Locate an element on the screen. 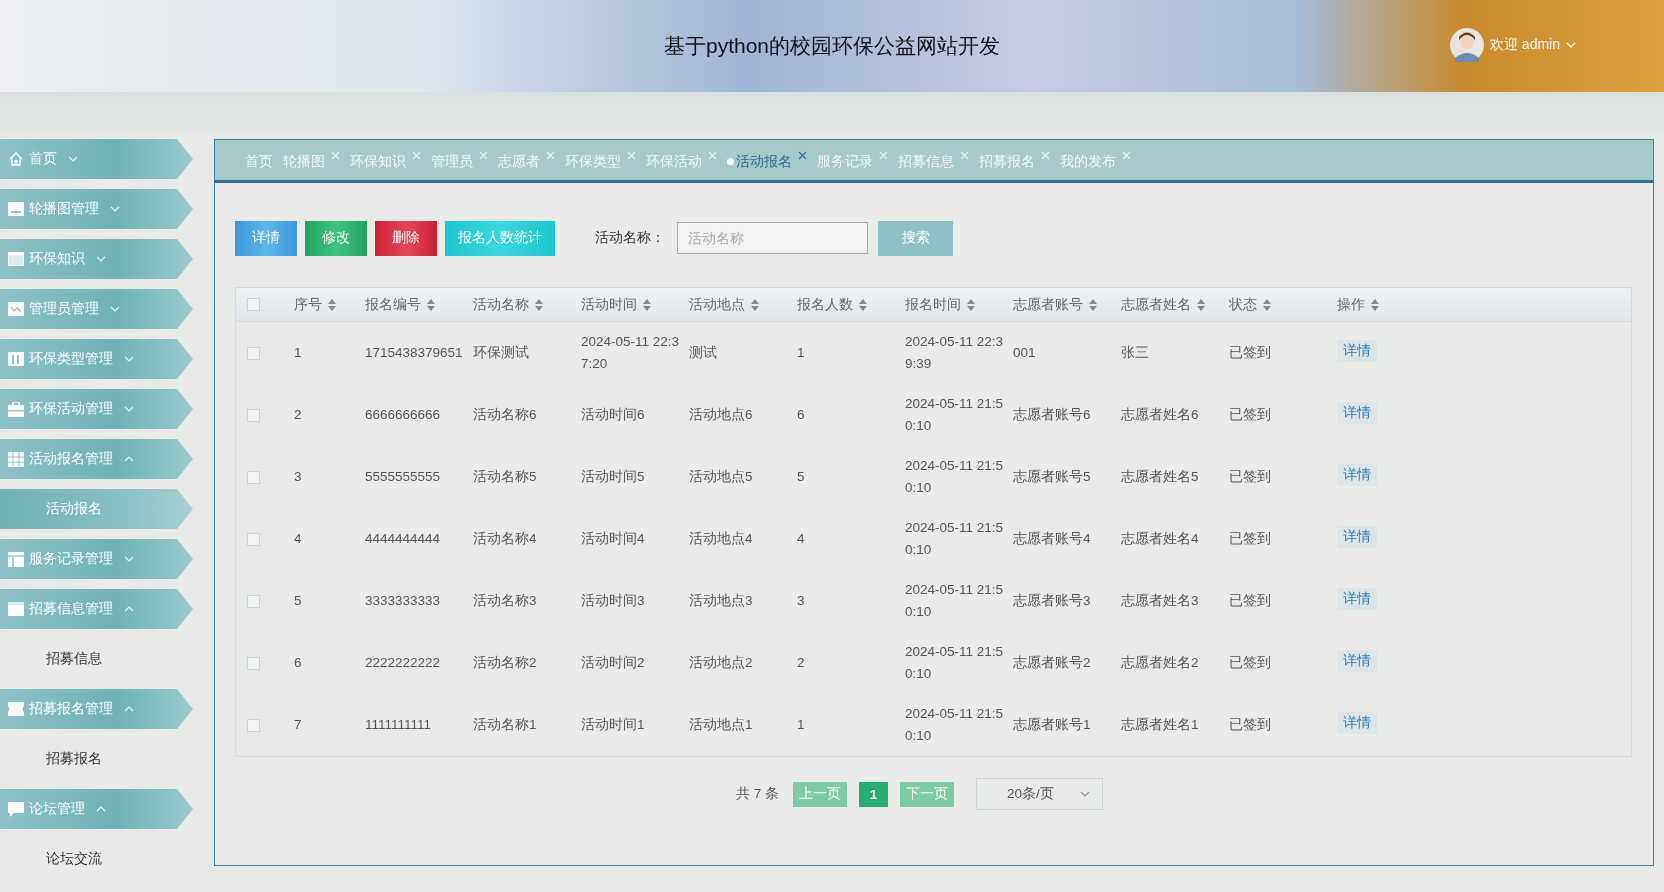 The image size is (1664, 892). tab: 活动报名 is located at coordinates (764, 160).